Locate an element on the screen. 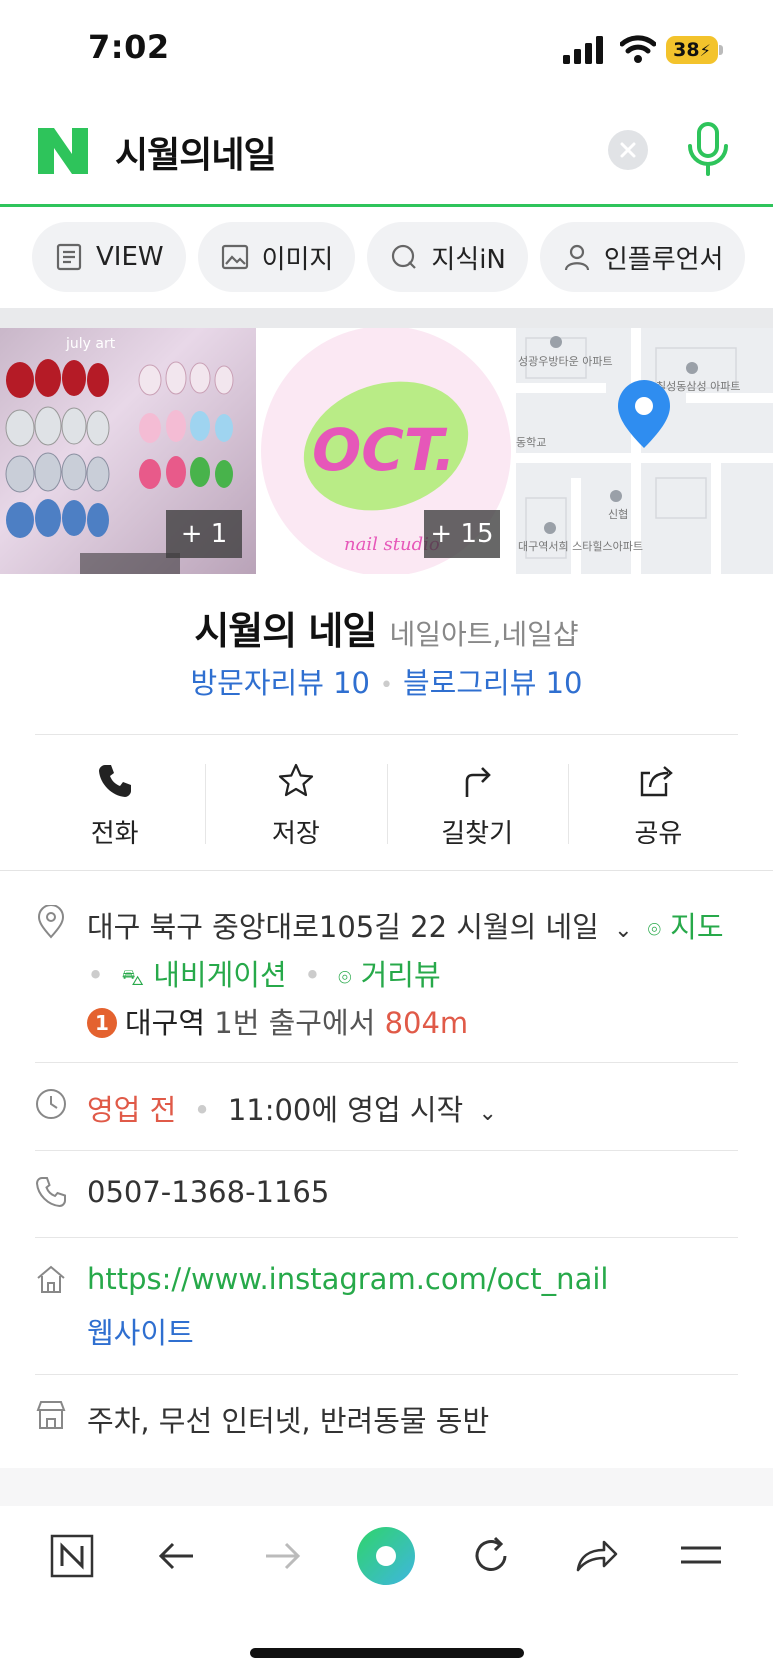 Image resolution: width=773 pixels, height=1673 pixels. website-url: https://www.instagram.com/oct_nail is located at coordinates (347, 1279).